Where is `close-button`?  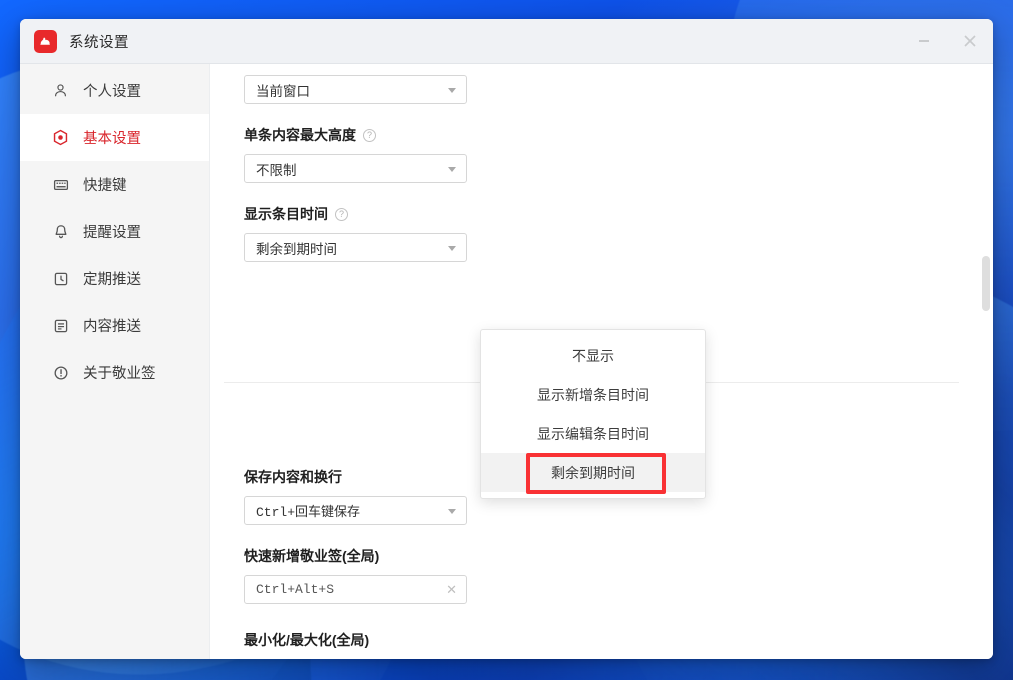
close-button is located at coordinates (970, 41).